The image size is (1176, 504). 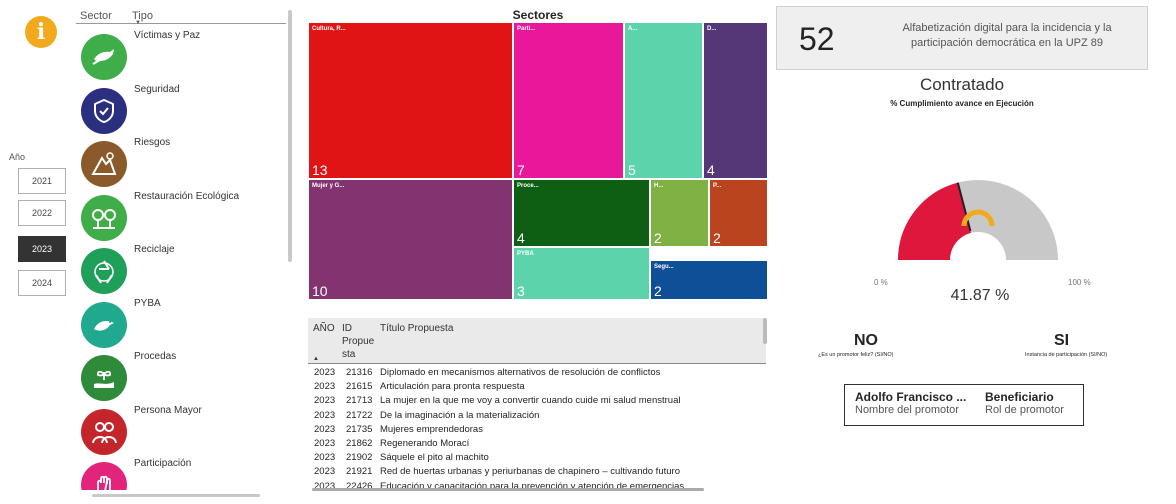 I want to click on col-year-header: AÑO, so click(x=324, y=328).